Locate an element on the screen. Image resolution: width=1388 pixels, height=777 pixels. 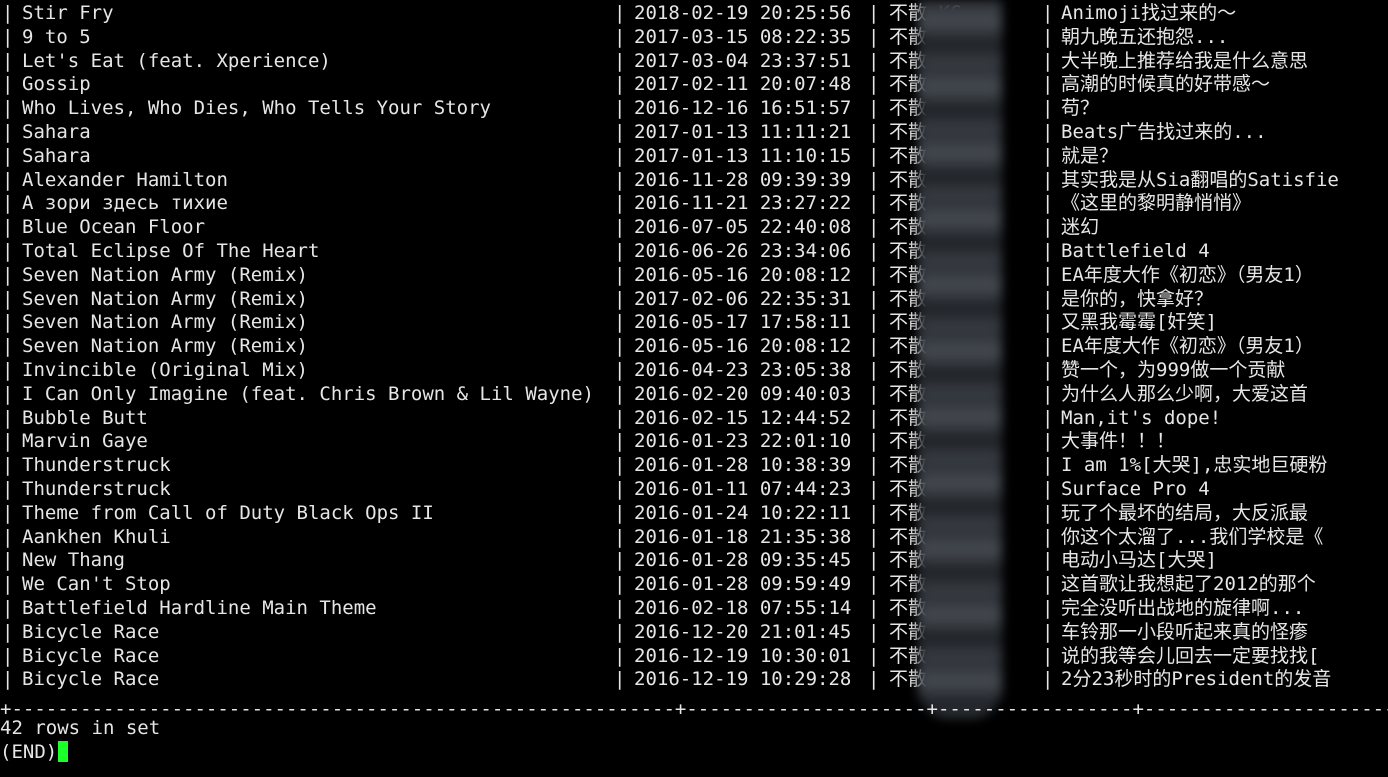
comment-cell: 电动小马达[大哭] is located at coordinates (1139, 560).